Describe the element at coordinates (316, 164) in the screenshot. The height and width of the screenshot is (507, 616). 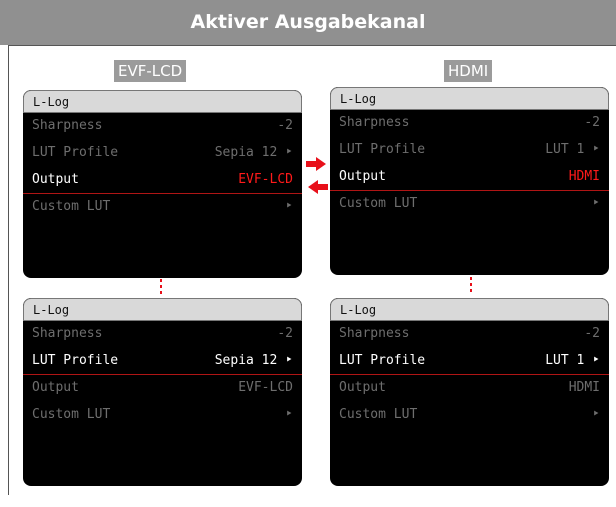
I see `arrow-right-icon` at that location.